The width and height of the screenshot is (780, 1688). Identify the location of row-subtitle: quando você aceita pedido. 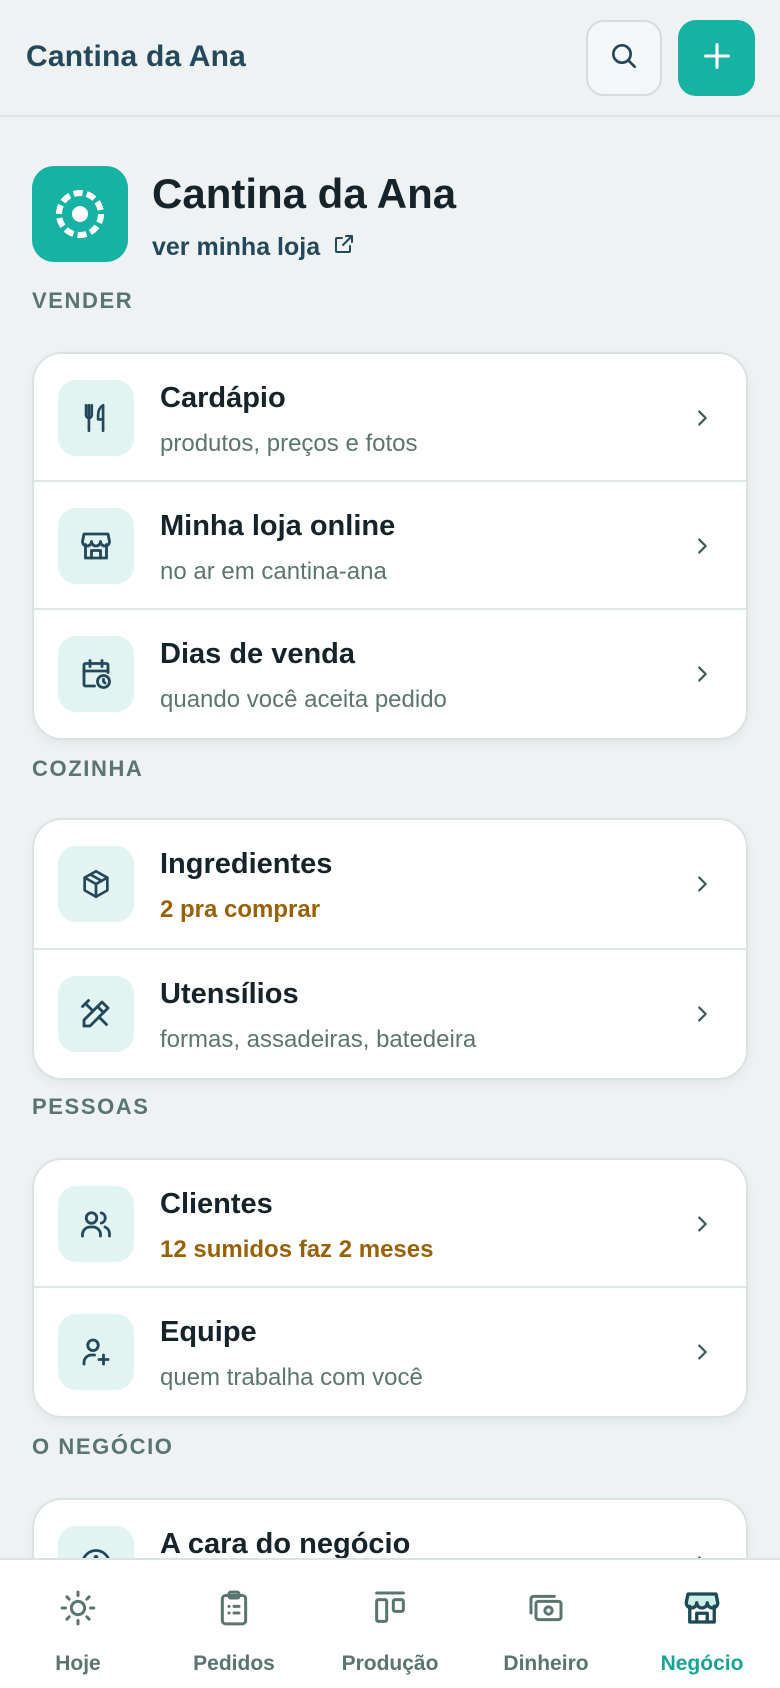
(303, 699).